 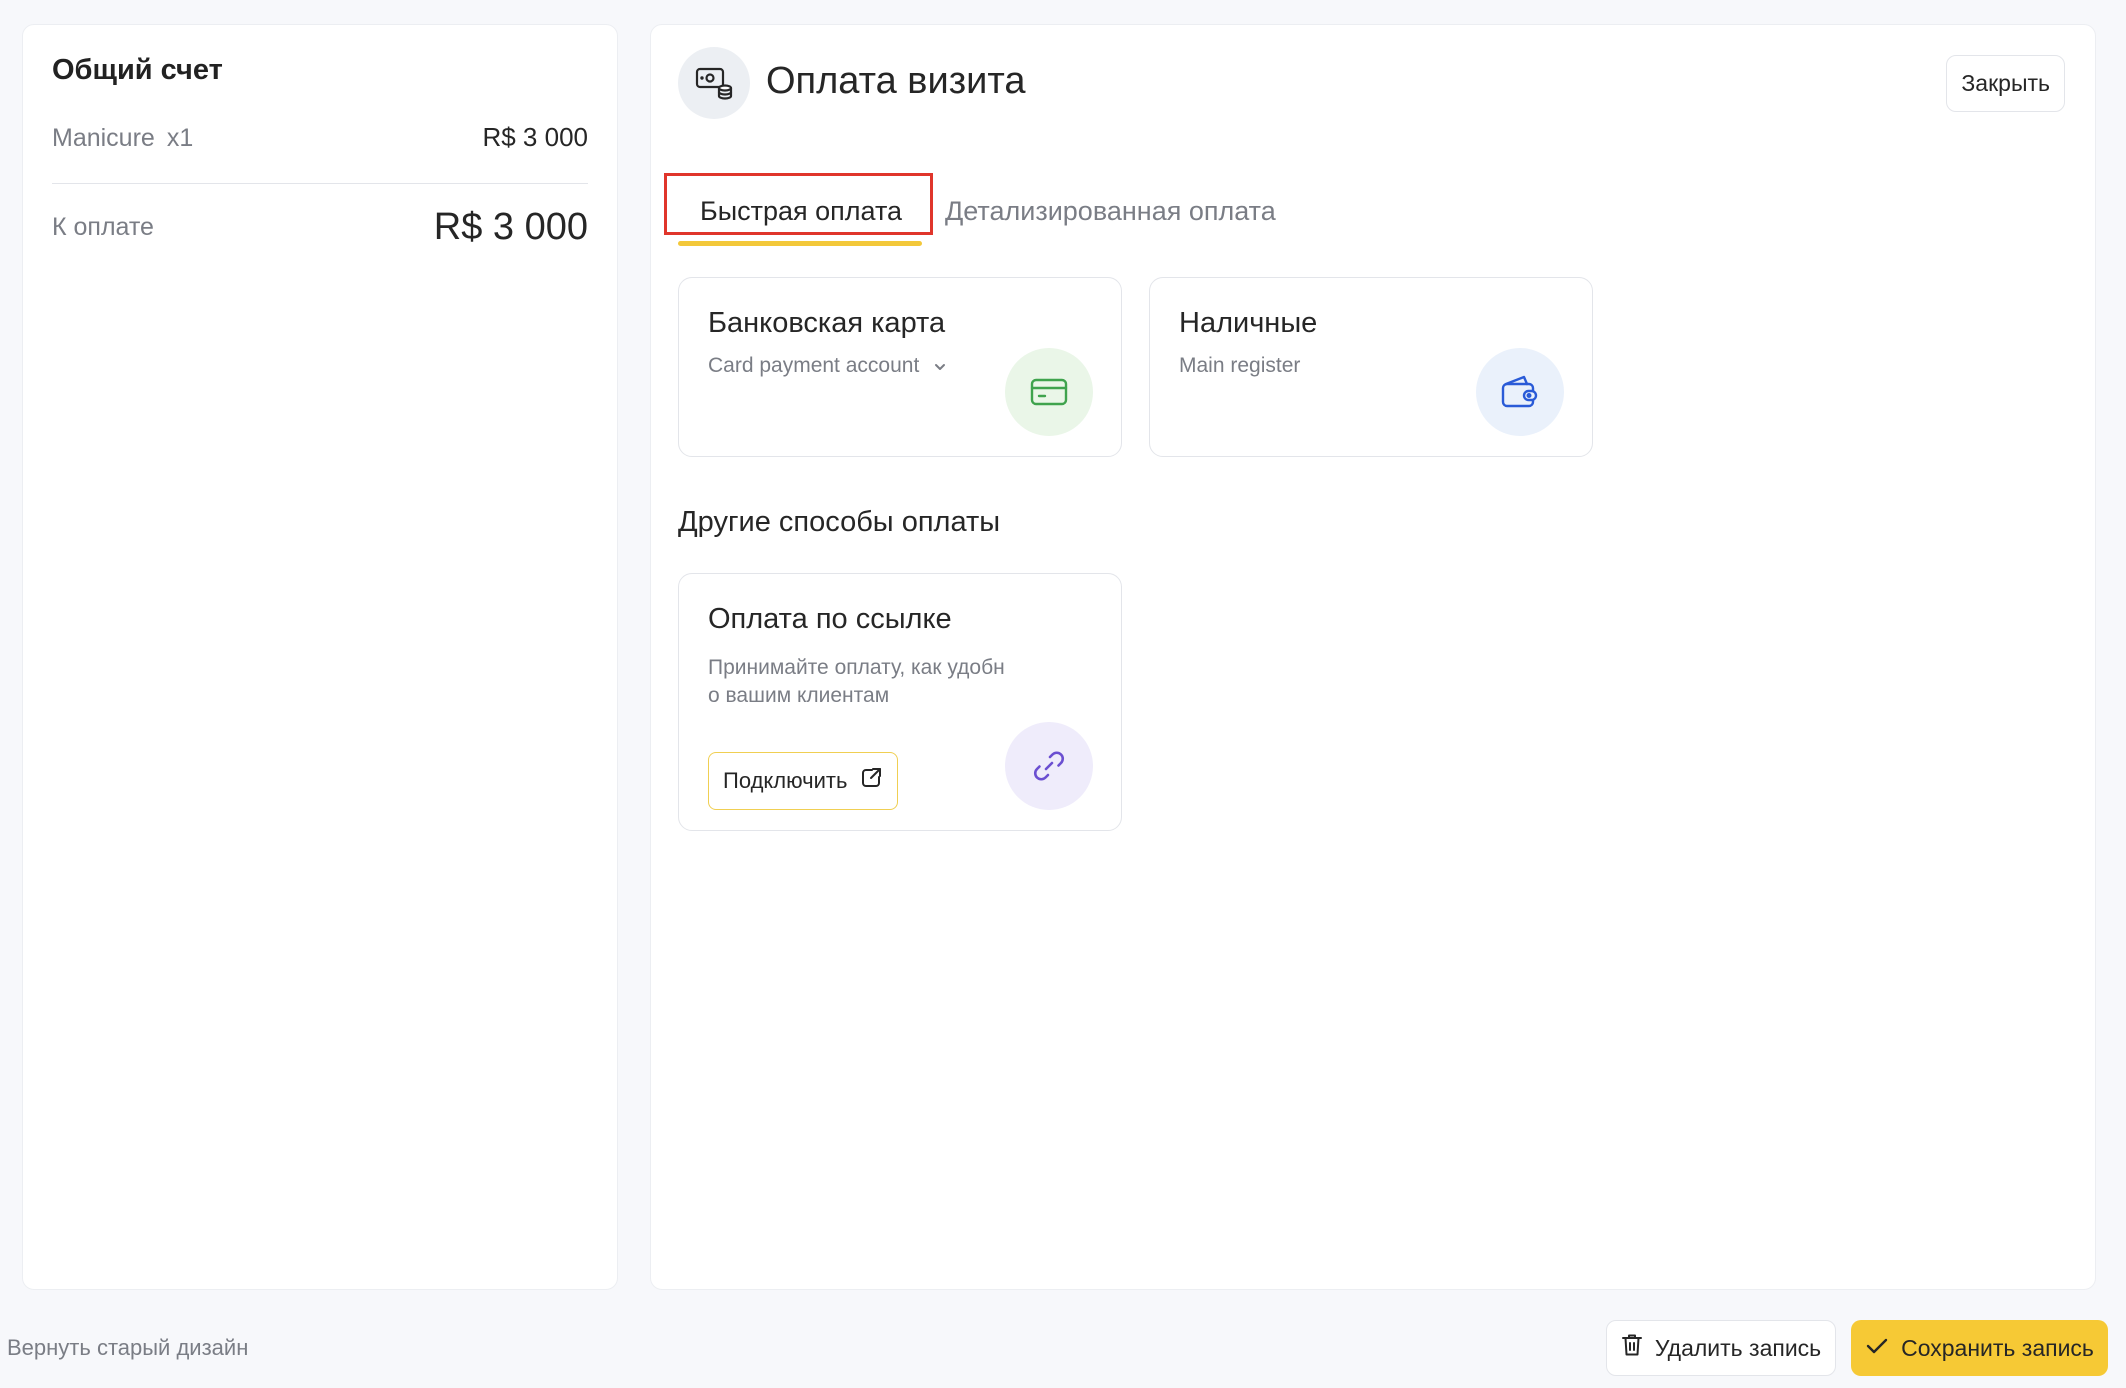 What do you see at coordinates (180, 137) in the screenshot?
I see `line-item-qty: x1` at bounding box center [180, 137].